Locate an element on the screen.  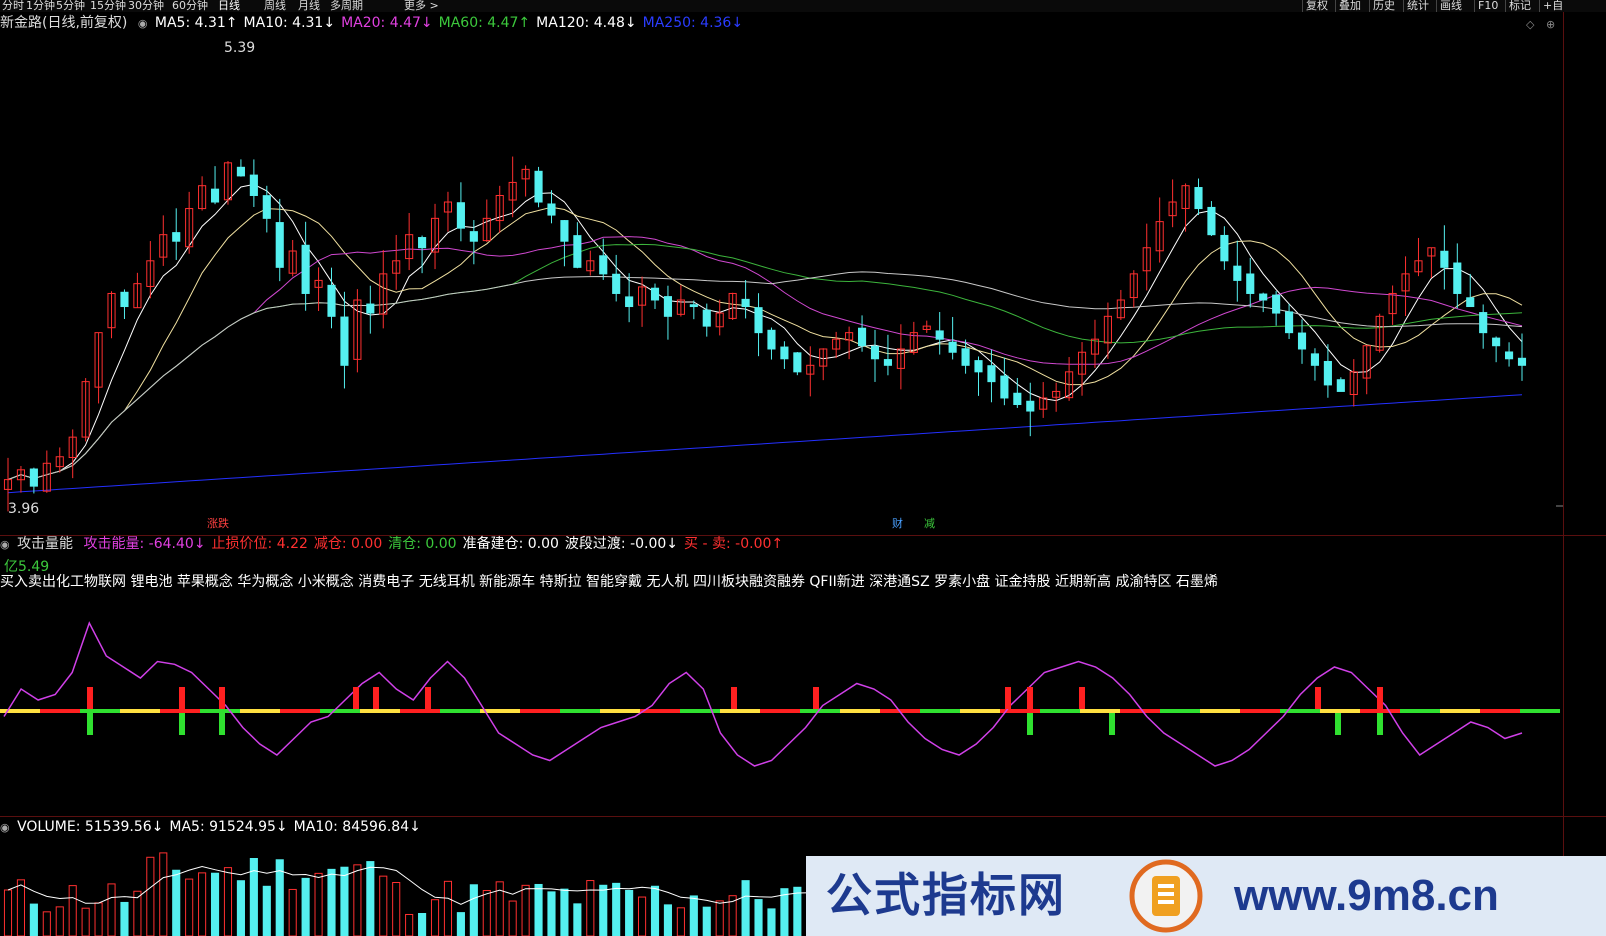
period-tab: 5分钟 is located at coordinates (70, 6).